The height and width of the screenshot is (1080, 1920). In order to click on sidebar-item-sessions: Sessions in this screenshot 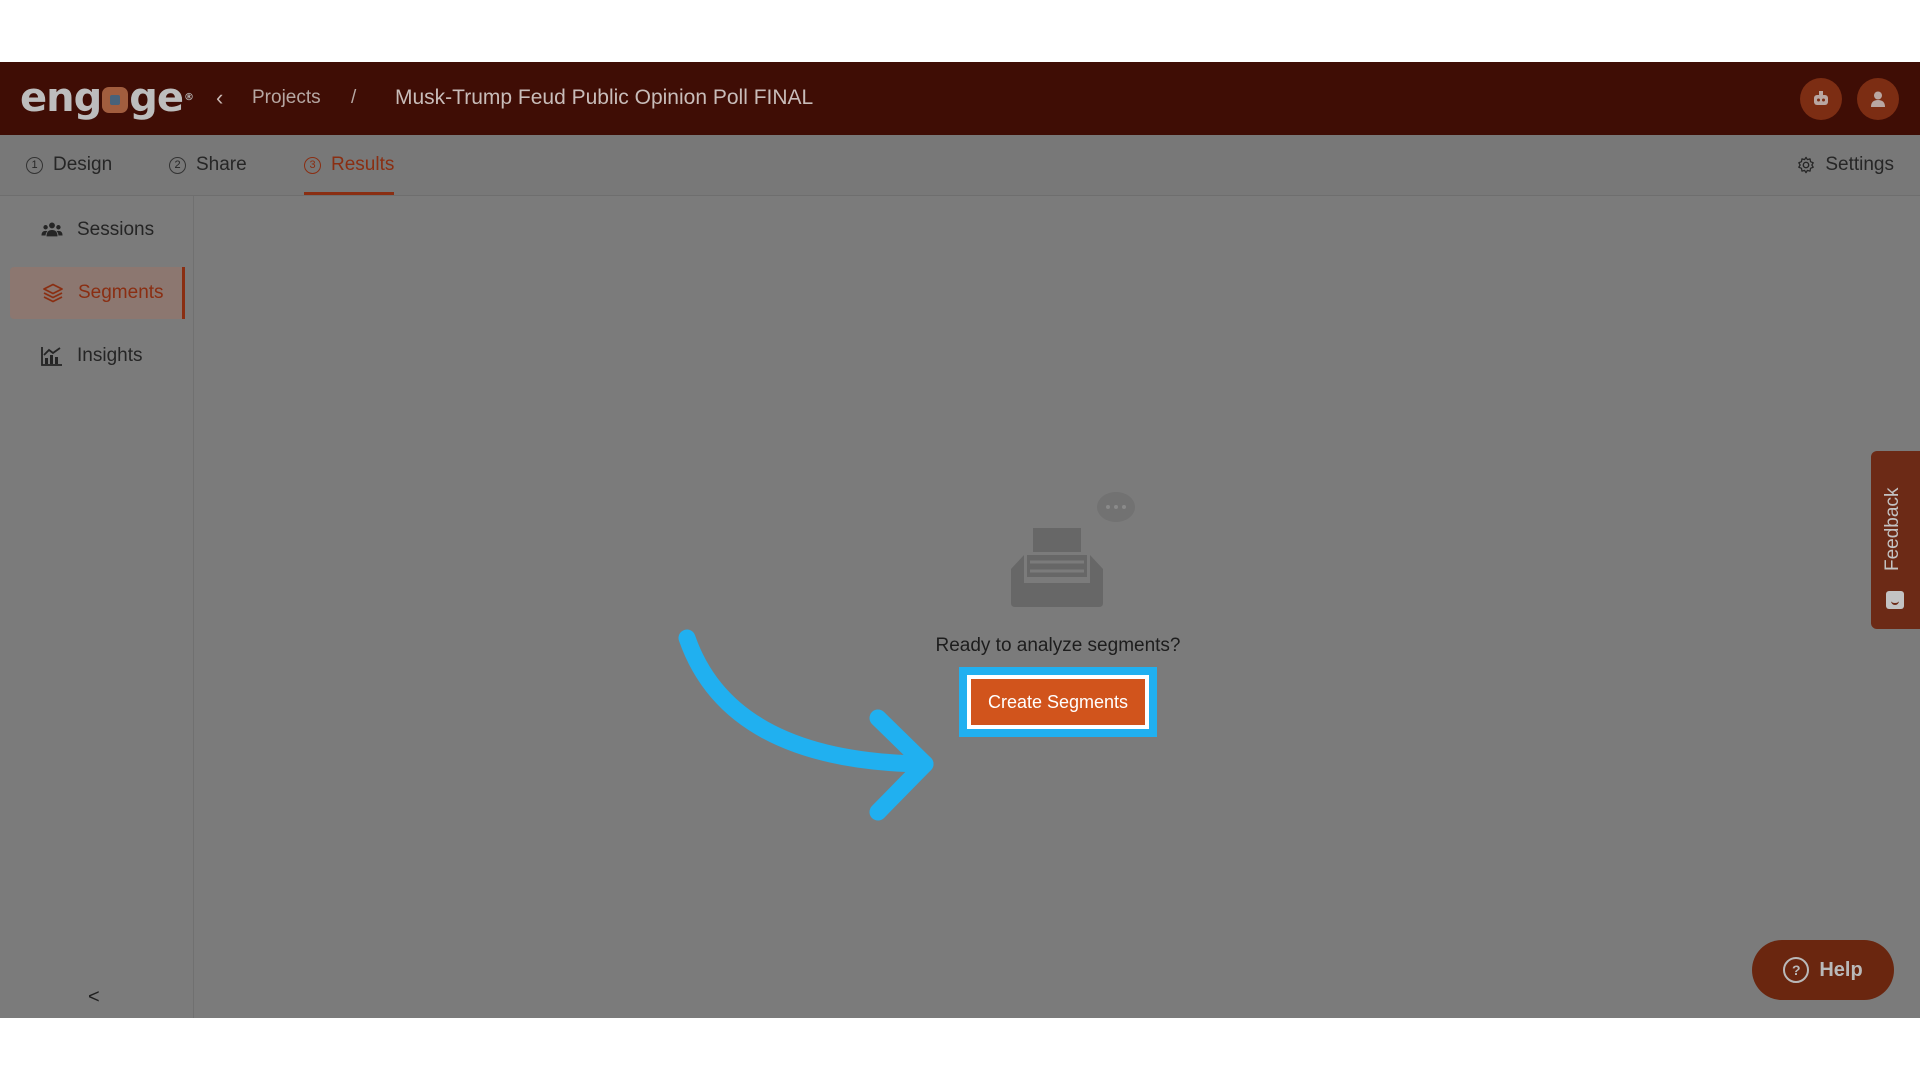, I will do `click(97, 230)`.